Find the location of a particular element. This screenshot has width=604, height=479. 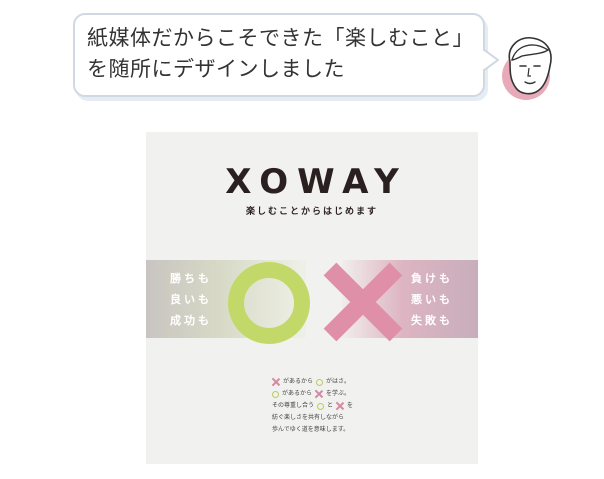

right-line: 失敗も is located at coordinates (432, 320).